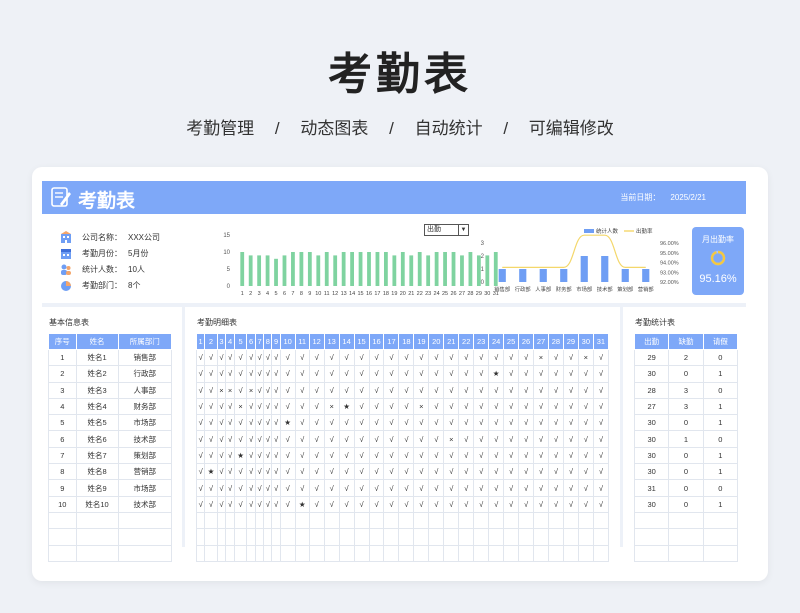 This screenshot has width=800, height=613. What do you see at coordinates (62, 406) in the screenshot?
I see `table-cell: 4` at bounding box center [62, 406].